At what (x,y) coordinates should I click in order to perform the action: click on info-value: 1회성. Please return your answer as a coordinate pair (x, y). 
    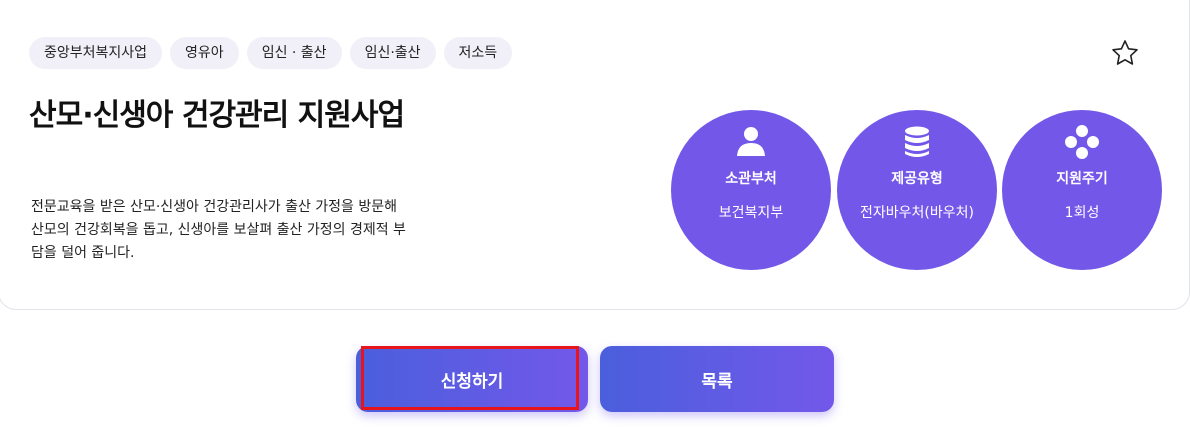
    Looking at the image, I should click on (1082, 213).